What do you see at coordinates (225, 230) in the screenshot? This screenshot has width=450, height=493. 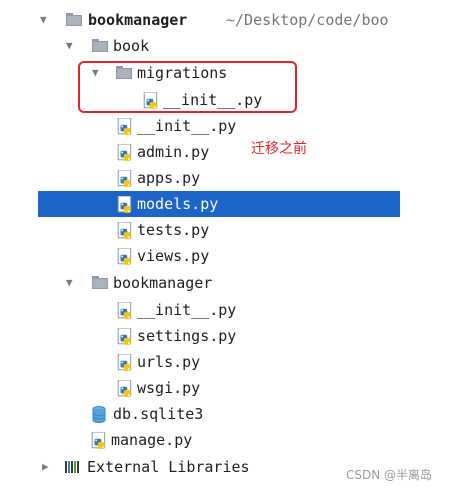 I see `tree-row-tests: tests.py` at bounding box center [225, 230].